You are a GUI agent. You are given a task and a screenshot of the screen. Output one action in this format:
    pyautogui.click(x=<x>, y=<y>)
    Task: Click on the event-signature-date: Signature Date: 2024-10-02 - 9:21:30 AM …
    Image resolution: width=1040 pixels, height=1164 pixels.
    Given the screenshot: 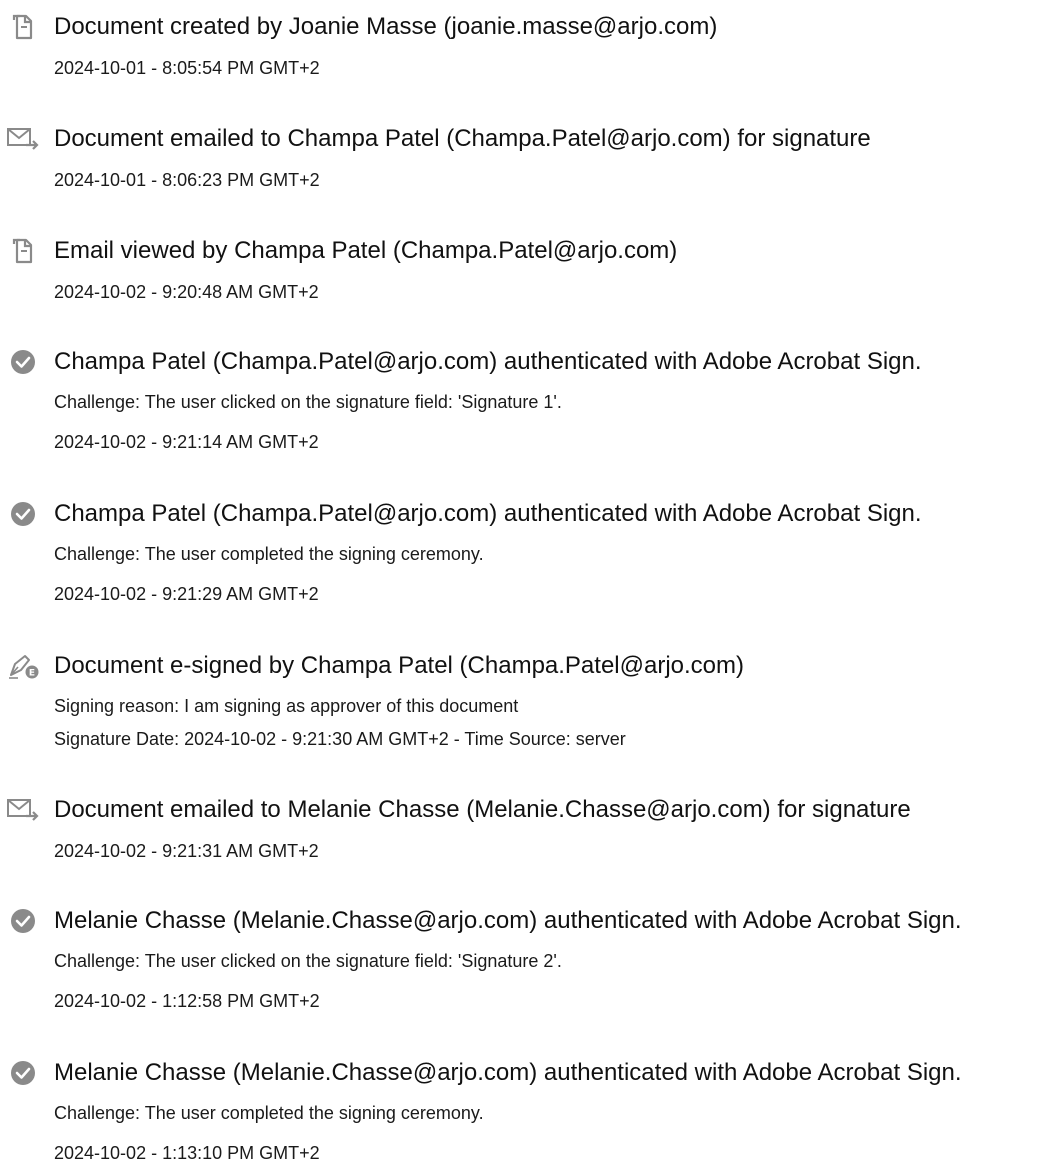 What is the action you would take?
    pyautogui.click(x=340, y=739)
    